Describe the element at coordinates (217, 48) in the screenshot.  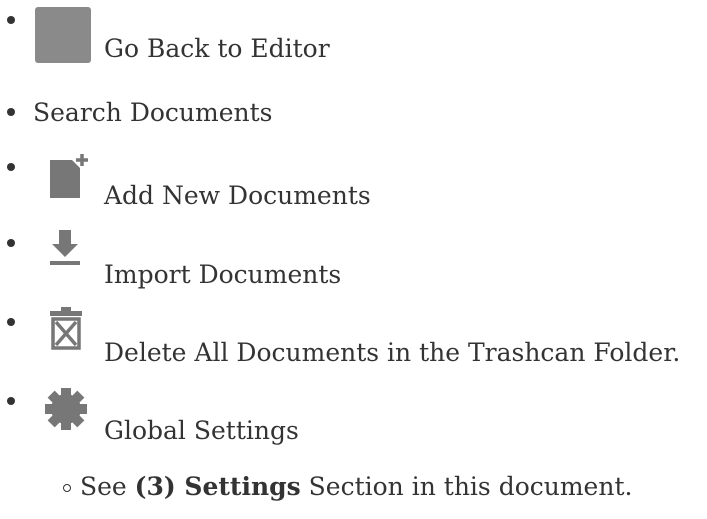
I see `go-back-to-editor-label: Go Back to Editor` at that location.